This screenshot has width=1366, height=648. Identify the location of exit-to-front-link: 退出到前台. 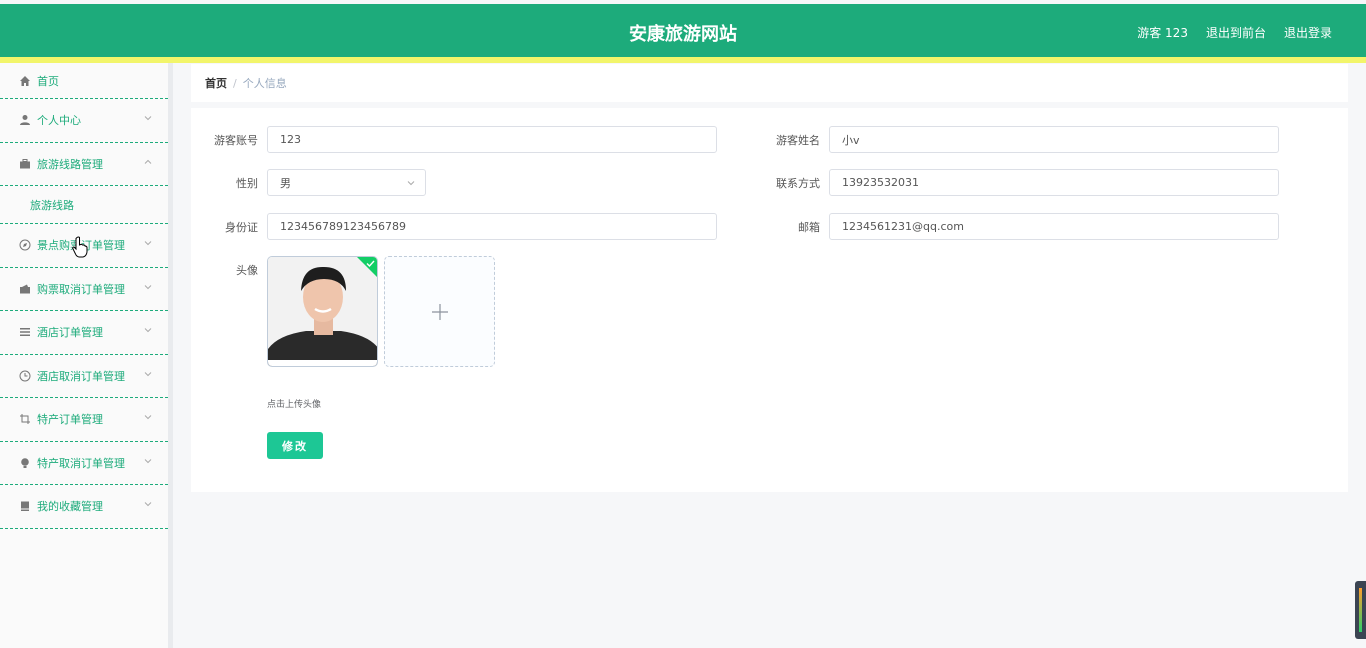
(1236, 32).